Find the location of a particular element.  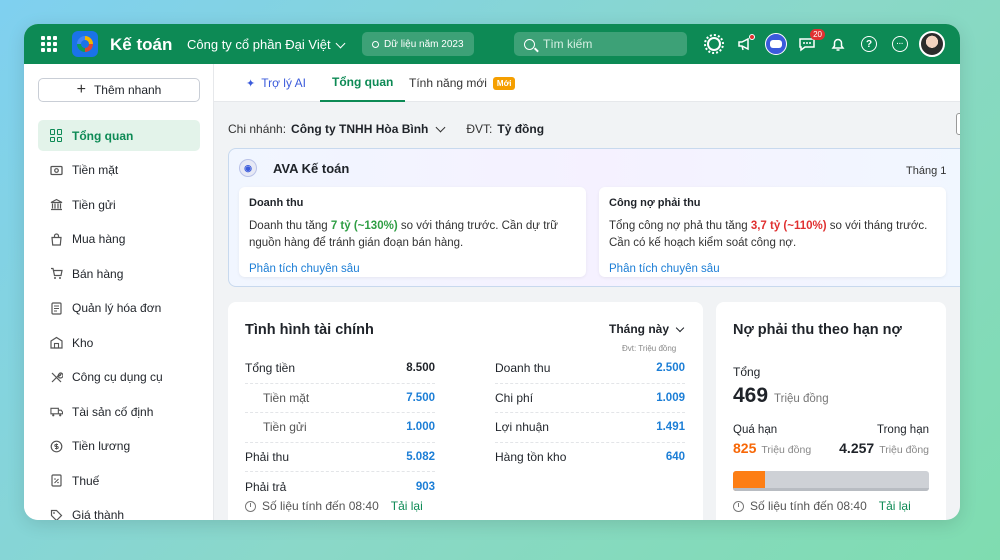

sidebar-item-tools: Công cụ dụng cụ is located at coordinates (119, 377).